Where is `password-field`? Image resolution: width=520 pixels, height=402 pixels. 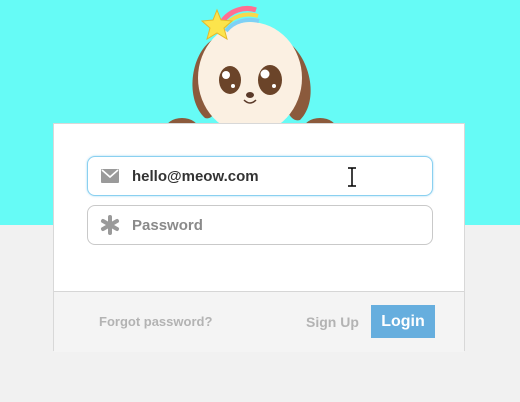
password-field is located at coordinates (260, 225).